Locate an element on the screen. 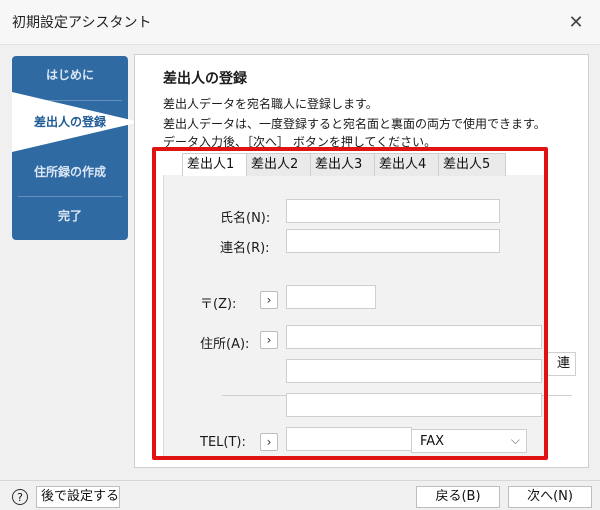 Image resolution: width=600 pixels, height=510 pixels. fax-select-value: FAX is located at coordinates (432, 441).